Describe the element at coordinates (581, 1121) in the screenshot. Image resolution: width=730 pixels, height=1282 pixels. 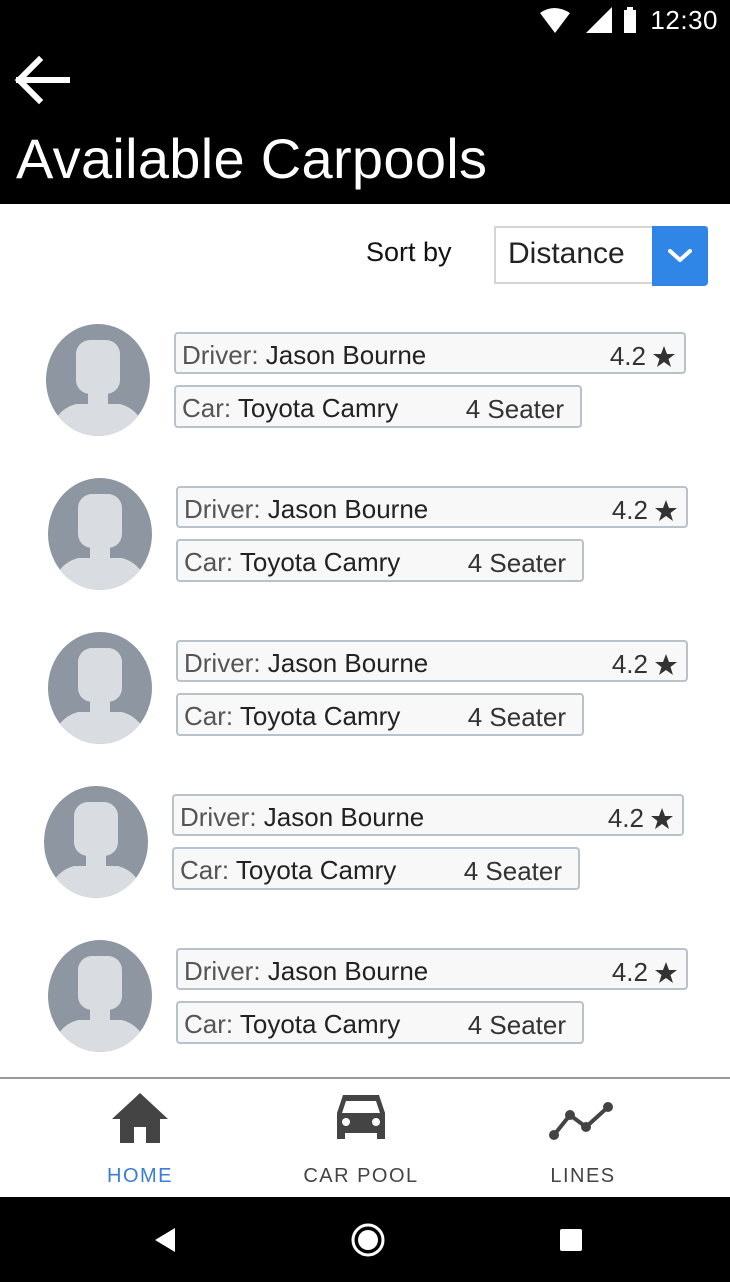
I see `line-chart-icon` at that location.